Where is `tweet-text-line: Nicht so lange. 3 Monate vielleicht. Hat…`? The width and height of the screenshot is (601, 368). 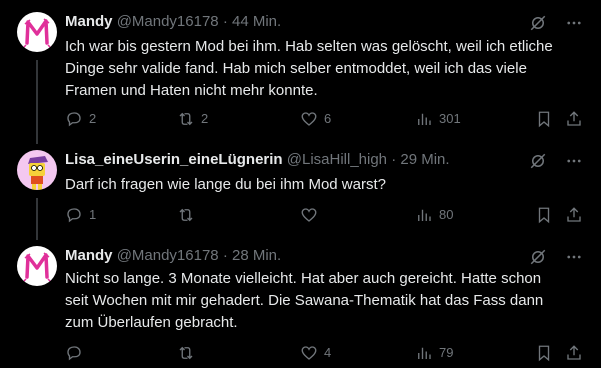
tweet-text-line: Nicht so lange. 3 Monate vielleicht. Hat… is located at coordinates (303, 278).